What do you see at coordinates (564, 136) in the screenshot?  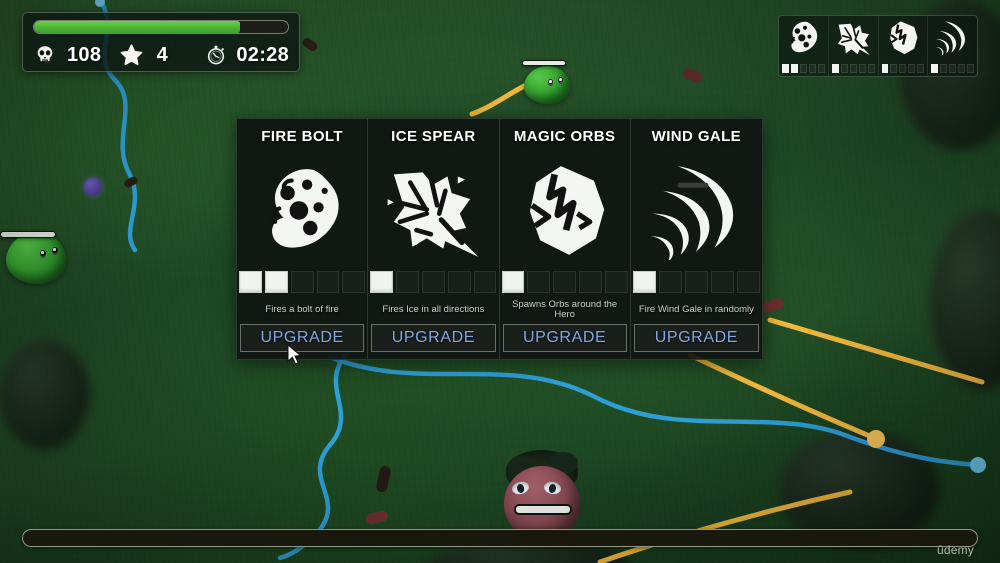 I see `card-title: MAGIC ORBS` at bounding box center [564, 136].